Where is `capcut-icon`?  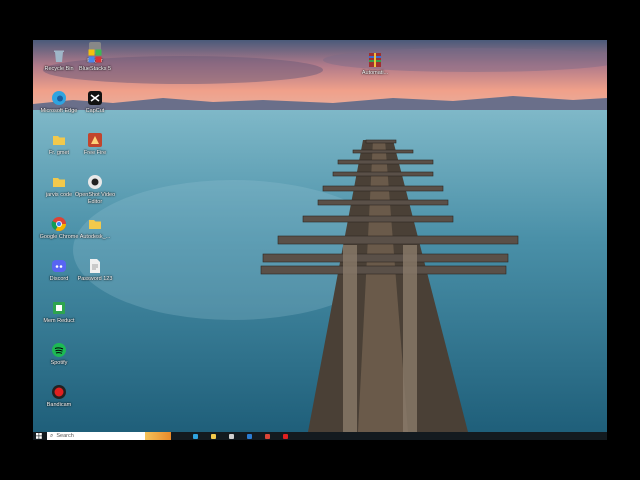
capcut-icon is located at coordinates (95, 98).